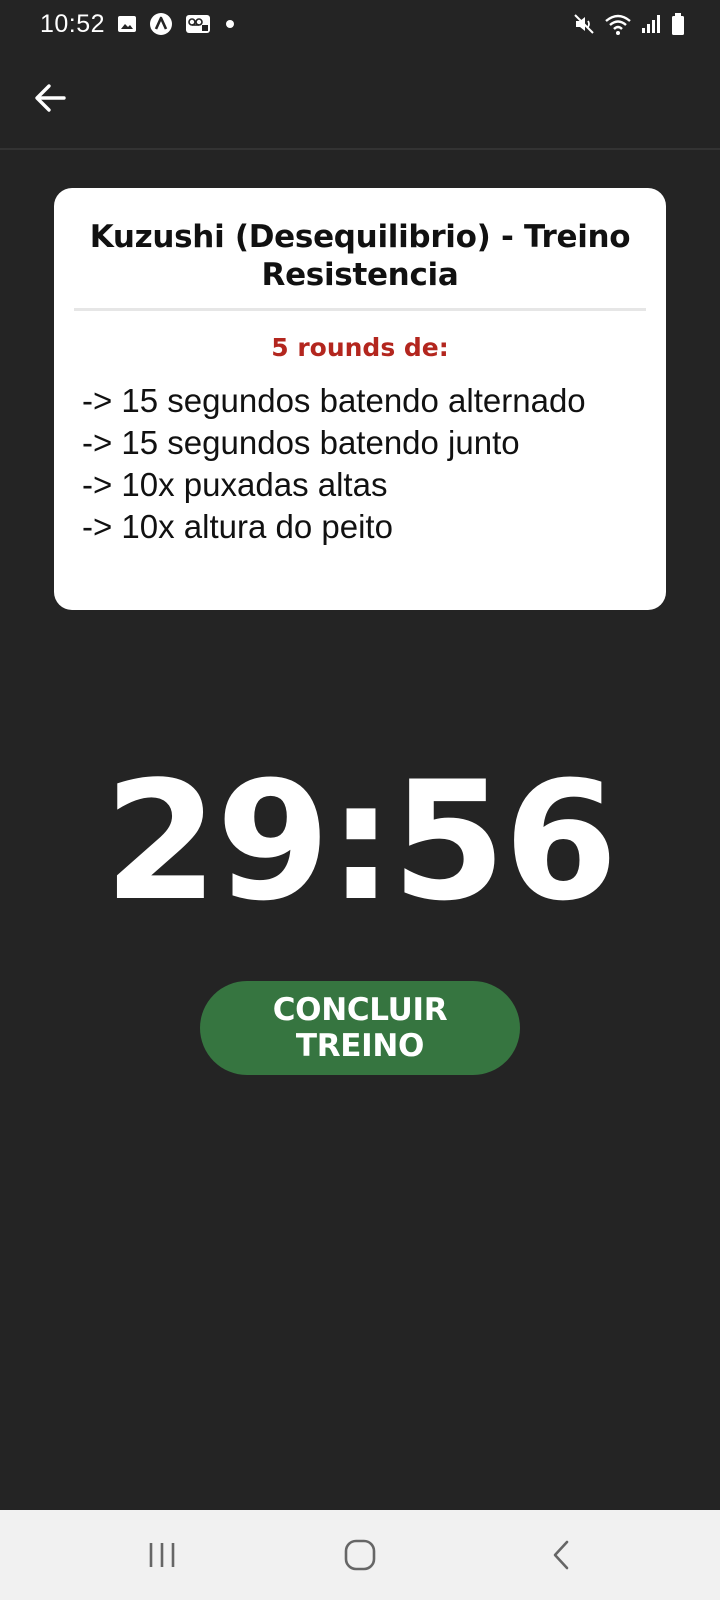 This screenshot has height=1600, width=720. Describe the element at coordinates (678, 24) in the screenshot. I see `battery-icon` at that location.